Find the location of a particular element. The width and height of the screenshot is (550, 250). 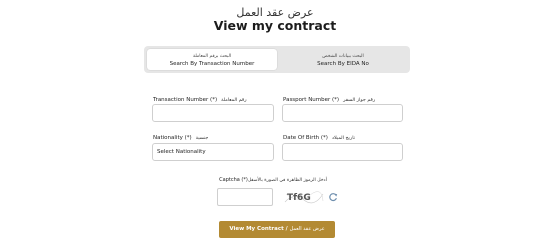

passport-number-input is located at coordinates (342, 113).